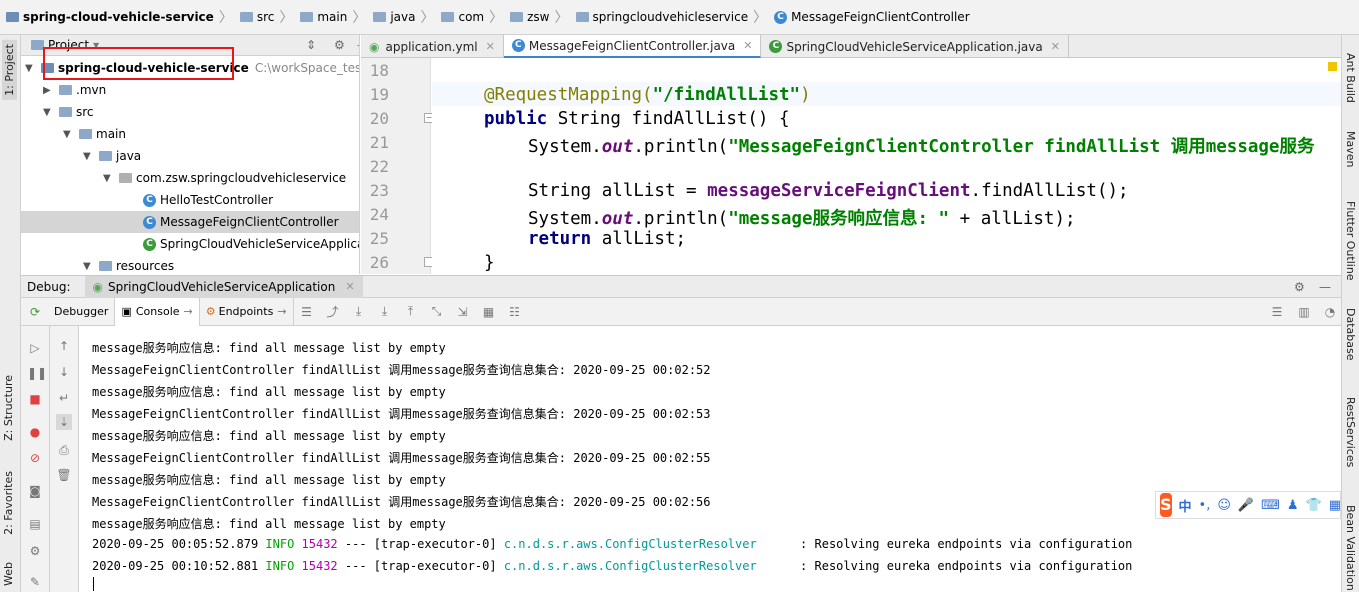  What do you see at coordinates (1185, 505) in the screenshot?
I see `ime-language-toggle: 中` at bounding box center [1185, 505].